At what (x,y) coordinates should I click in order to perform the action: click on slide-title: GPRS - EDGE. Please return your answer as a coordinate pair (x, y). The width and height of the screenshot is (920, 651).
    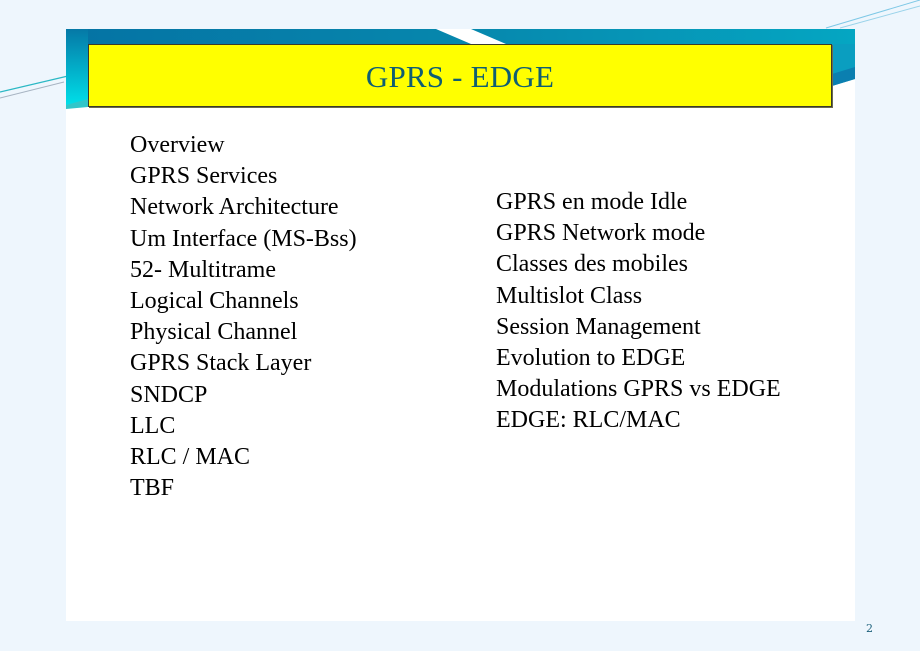
    Looking at the image, I should click on (460, 76).